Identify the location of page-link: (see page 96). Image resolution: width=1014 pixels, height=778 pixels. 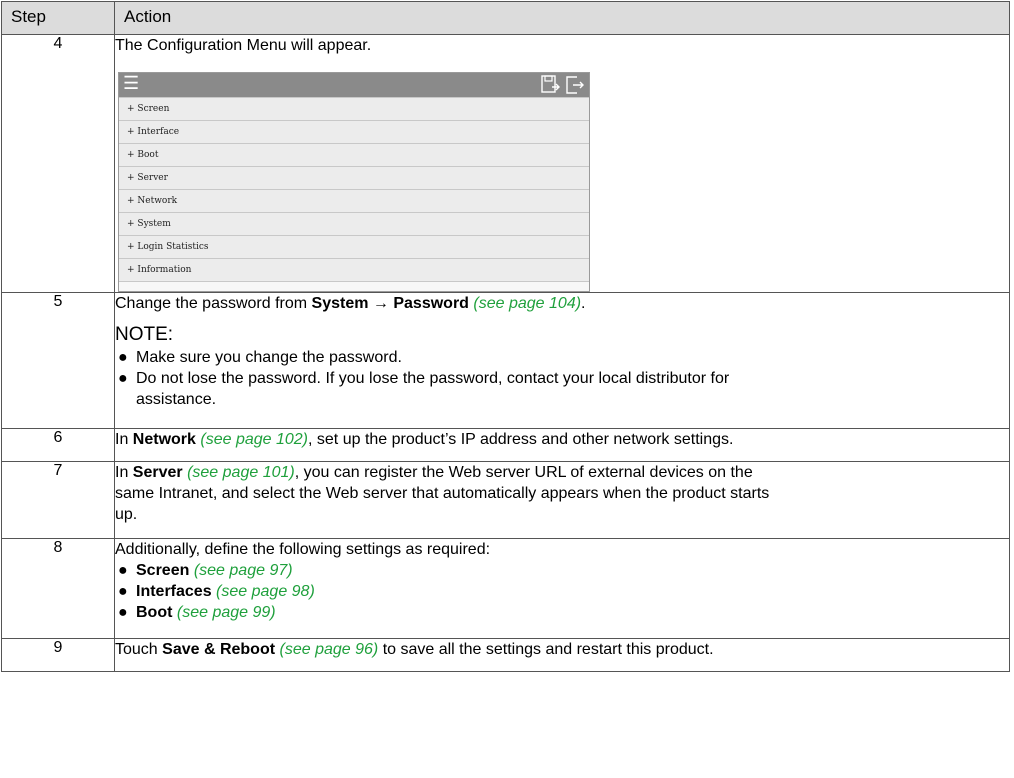
(329, 649).